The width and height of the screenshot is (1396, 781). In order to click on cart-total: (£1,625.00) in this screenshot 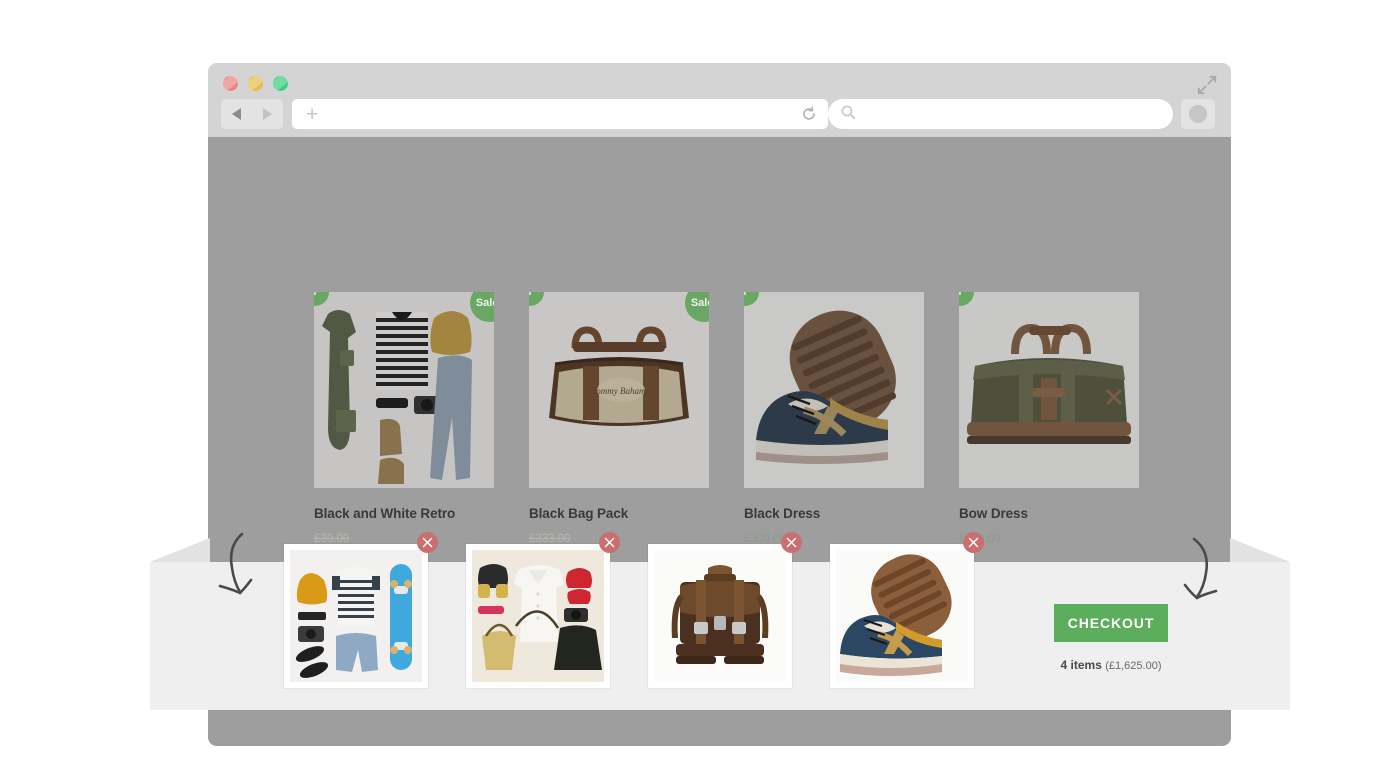, I will do `click(1133, 666)`.